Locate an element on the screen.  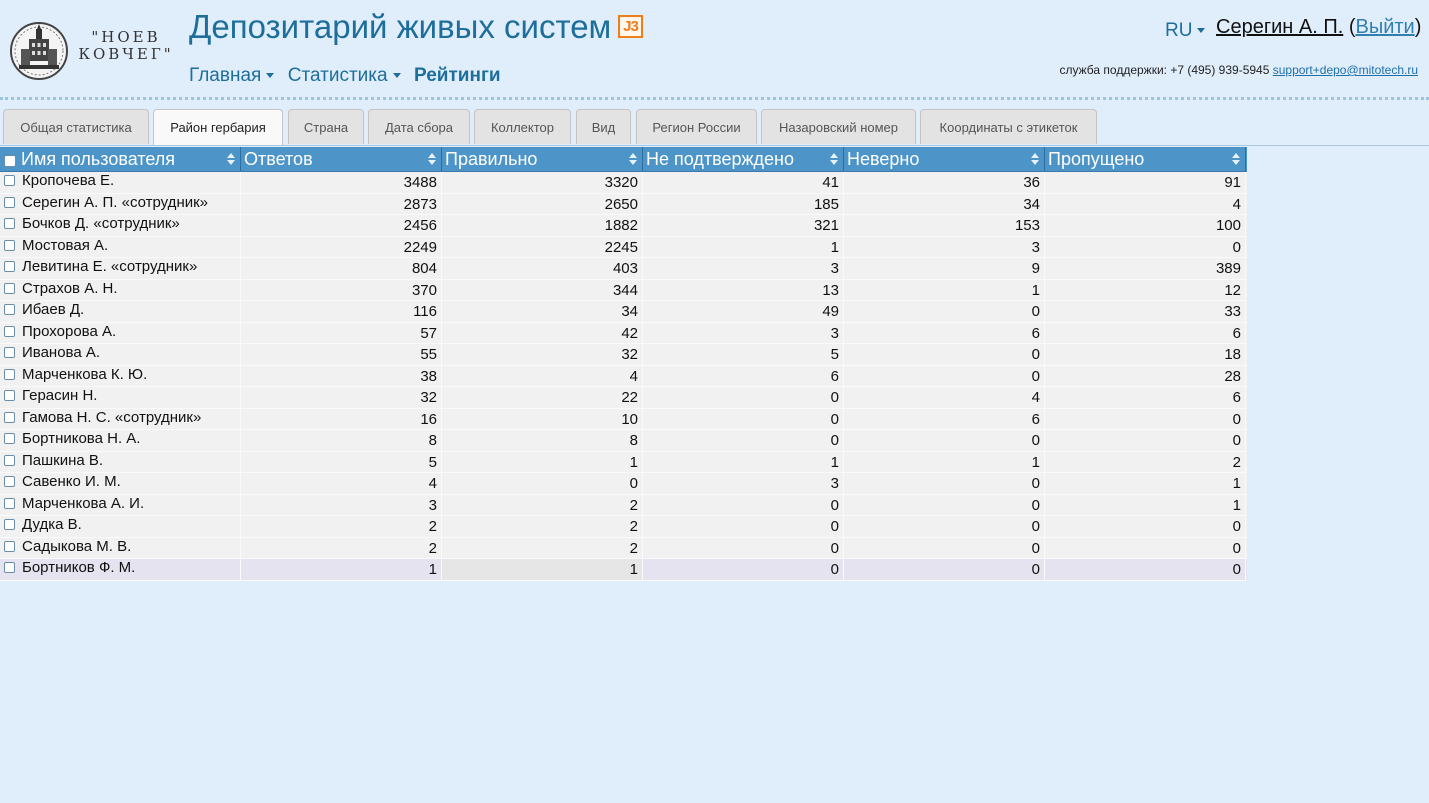
cell-answers: 55 is located at coordinates (341, 354).